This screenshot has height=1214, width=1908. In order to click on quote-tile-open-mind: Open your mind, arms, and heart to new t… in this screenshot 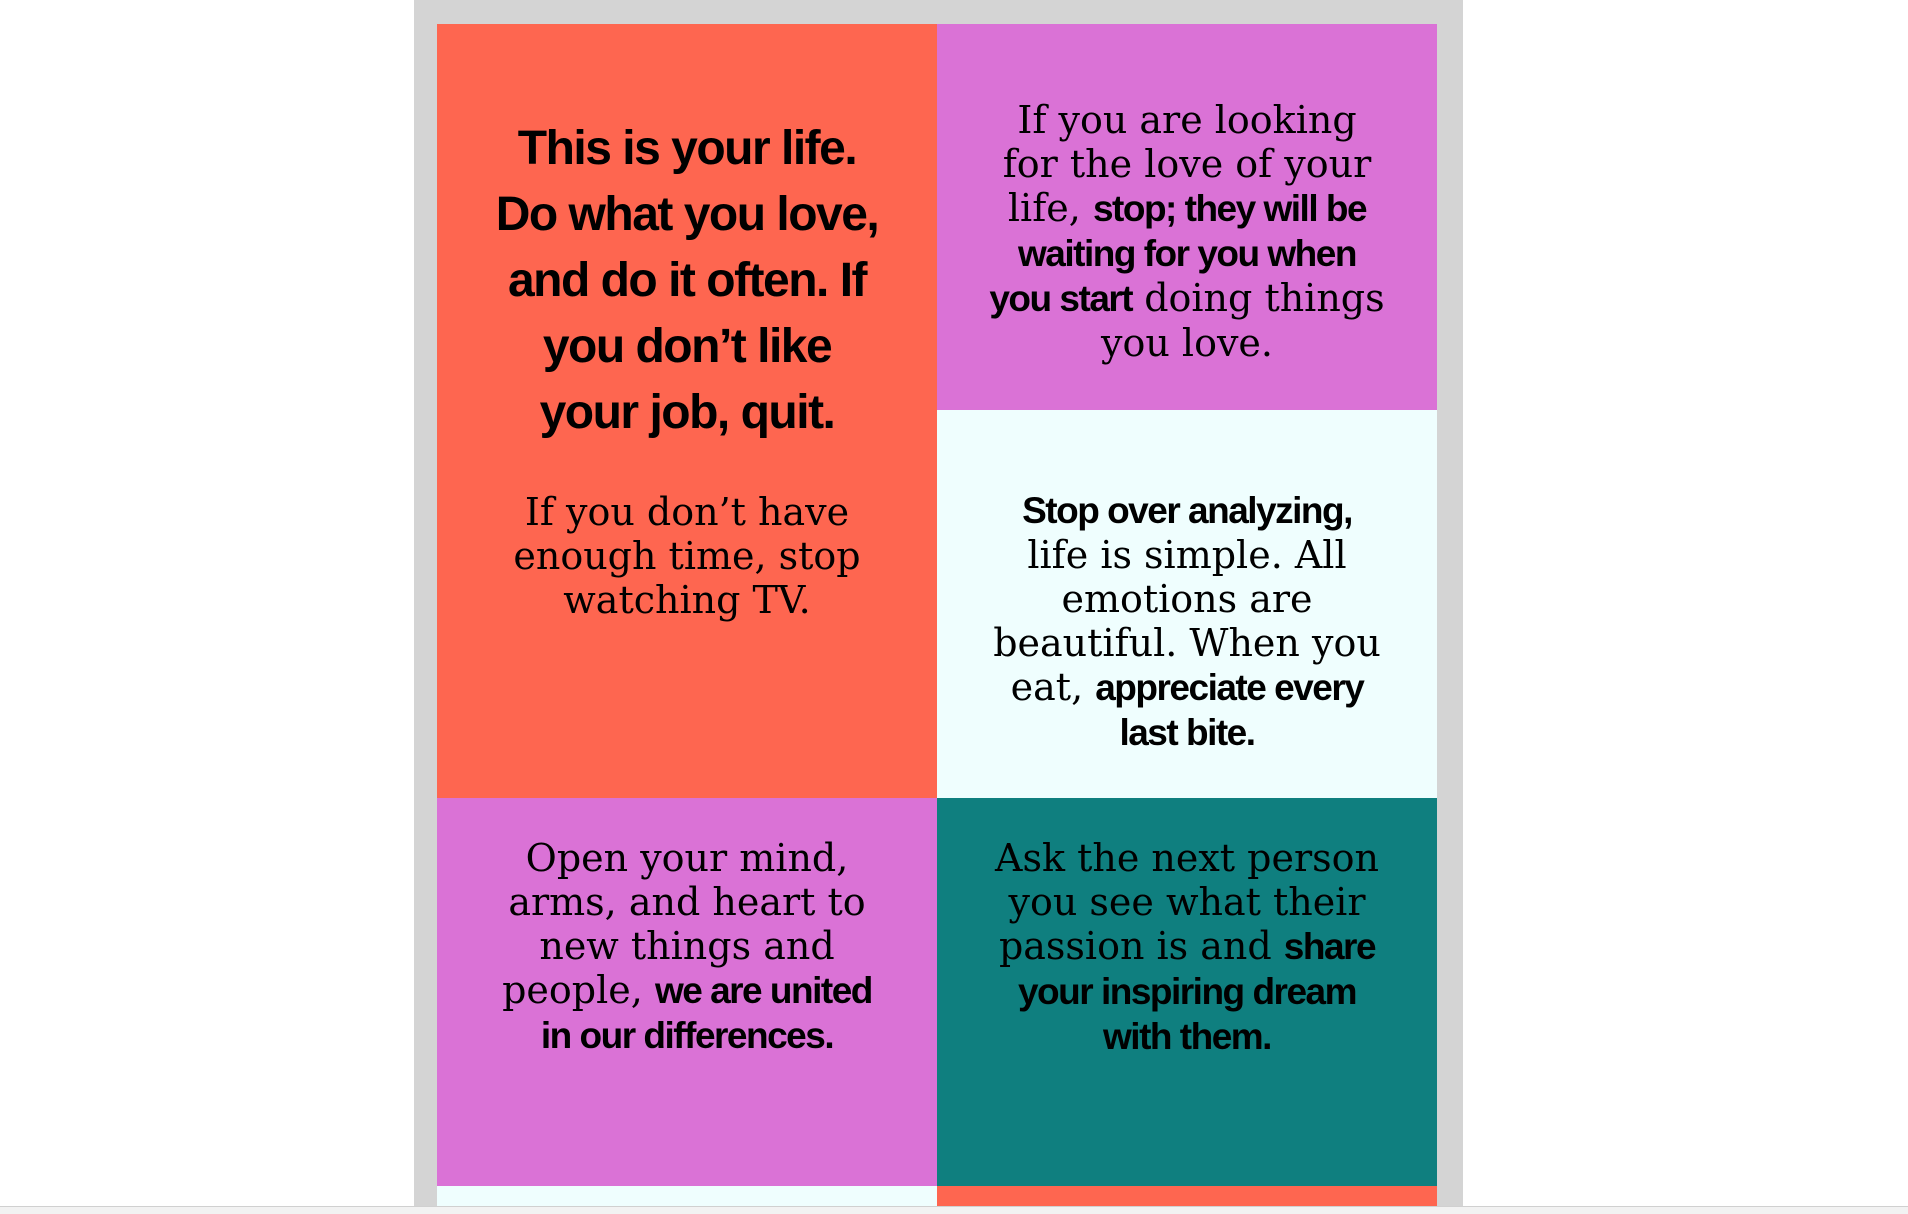, I will do `click(687, 992)`.